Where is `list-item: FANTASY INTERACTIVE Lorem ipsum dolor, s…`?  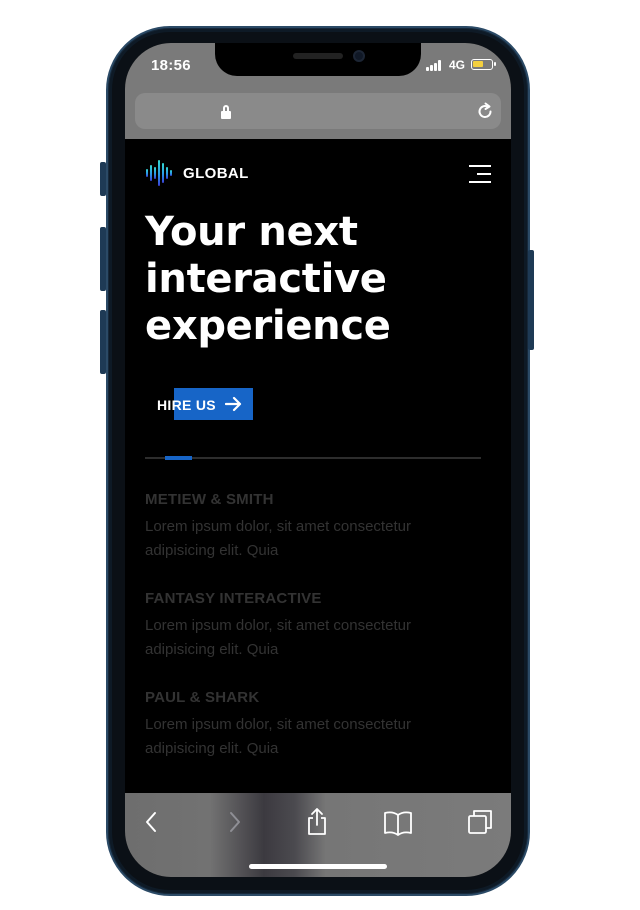
list-item: FANTASY INTERACTIVE Lorem ipsum dolor, s… is located at coordinates (315, 639).